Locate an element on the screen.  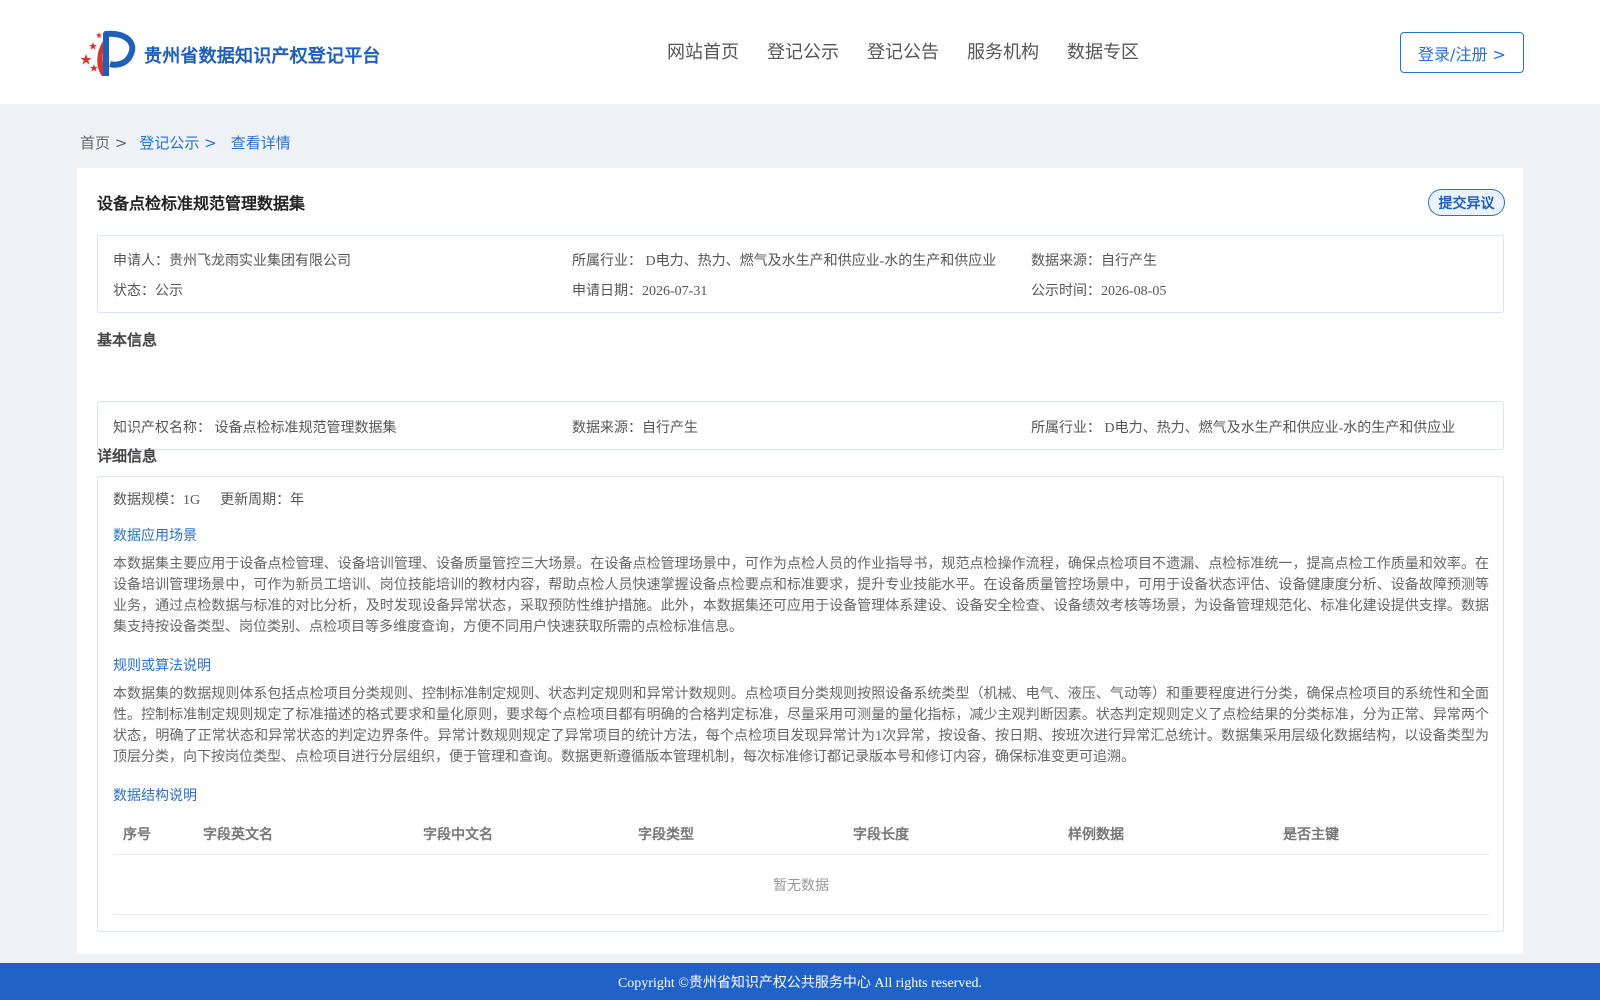
summary-row: 状态：公示 申请日期：2026-07-31 公示时间：2026-08-05 is located at coordinates (801, 290).